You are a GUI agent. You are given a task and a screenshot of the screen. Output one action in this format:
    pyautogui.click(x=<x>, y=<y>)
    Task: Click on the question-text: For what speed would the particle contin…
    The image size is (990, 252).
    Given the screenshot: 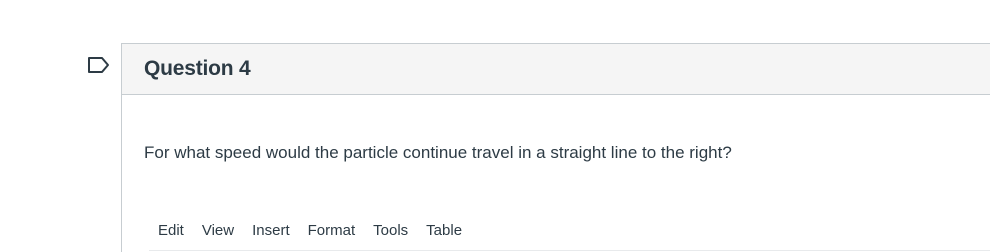 What is the action you would take?
    pyautogui.click(x=438, y=152)
    